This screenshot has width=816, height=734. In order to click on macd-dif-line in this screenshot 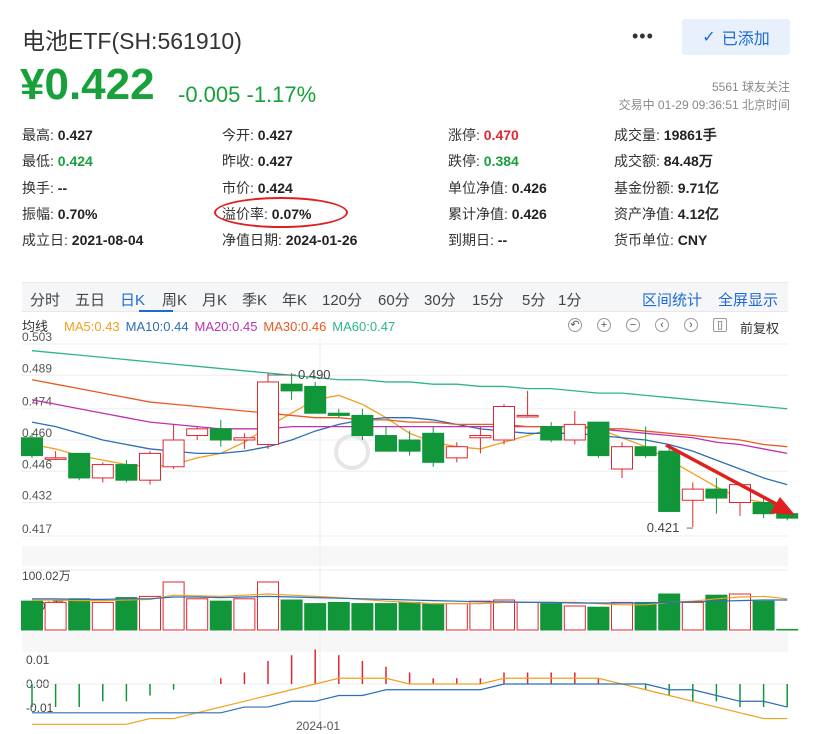, I will do `click(410, 701)`.